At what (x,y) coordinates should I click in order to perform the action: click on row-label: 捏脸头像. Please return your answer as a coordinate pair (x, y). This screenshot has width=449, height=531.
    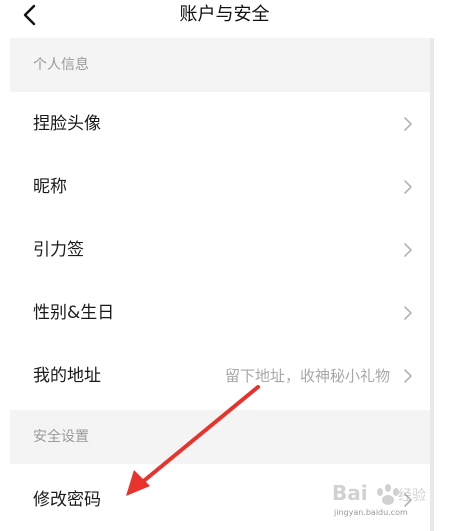
    Looking at the image, I should click on (67, 124).